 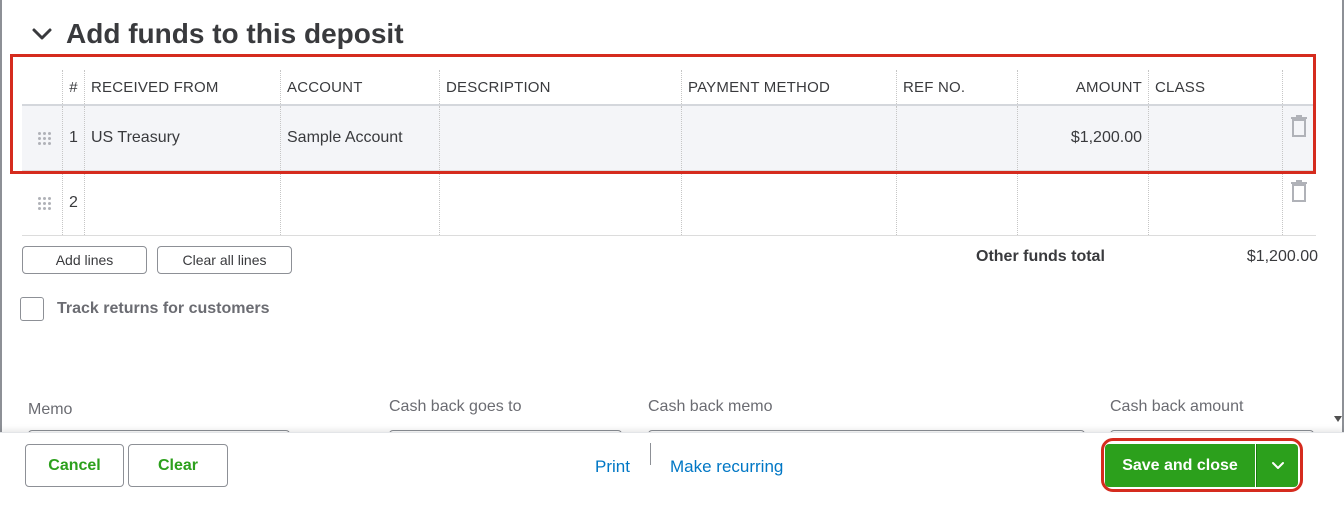 What do you see at coordinates (163, 309) in the screenshot?
I see `track-returns-label: Track returns for customers` at bounding box center [163, 309].